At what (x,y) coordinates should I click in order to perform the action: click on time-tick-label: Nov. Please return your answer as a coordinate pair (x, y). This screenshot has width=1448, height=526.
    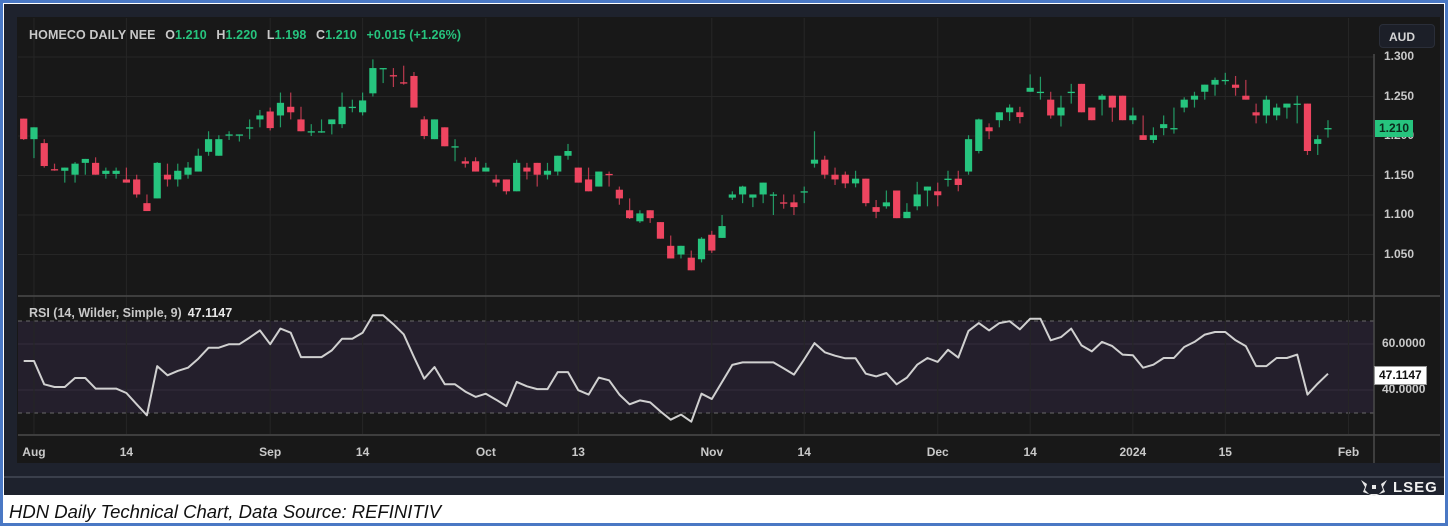
    Looking at the image, I should click on (712, 452).